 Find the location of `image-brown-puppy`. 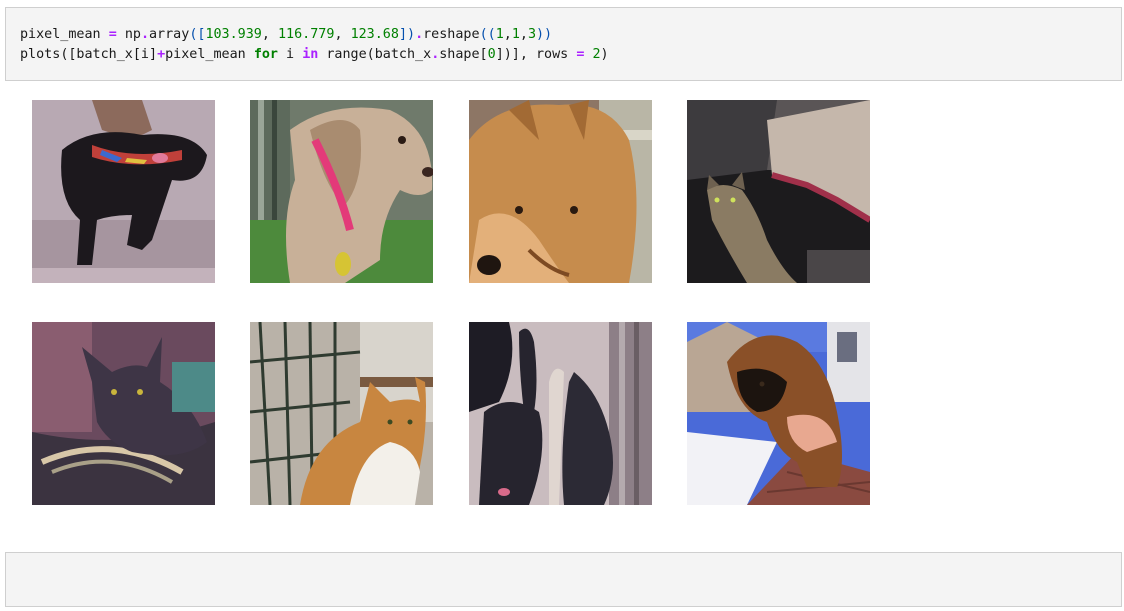

image-brown-puppy is located at coordinates (778, 413).